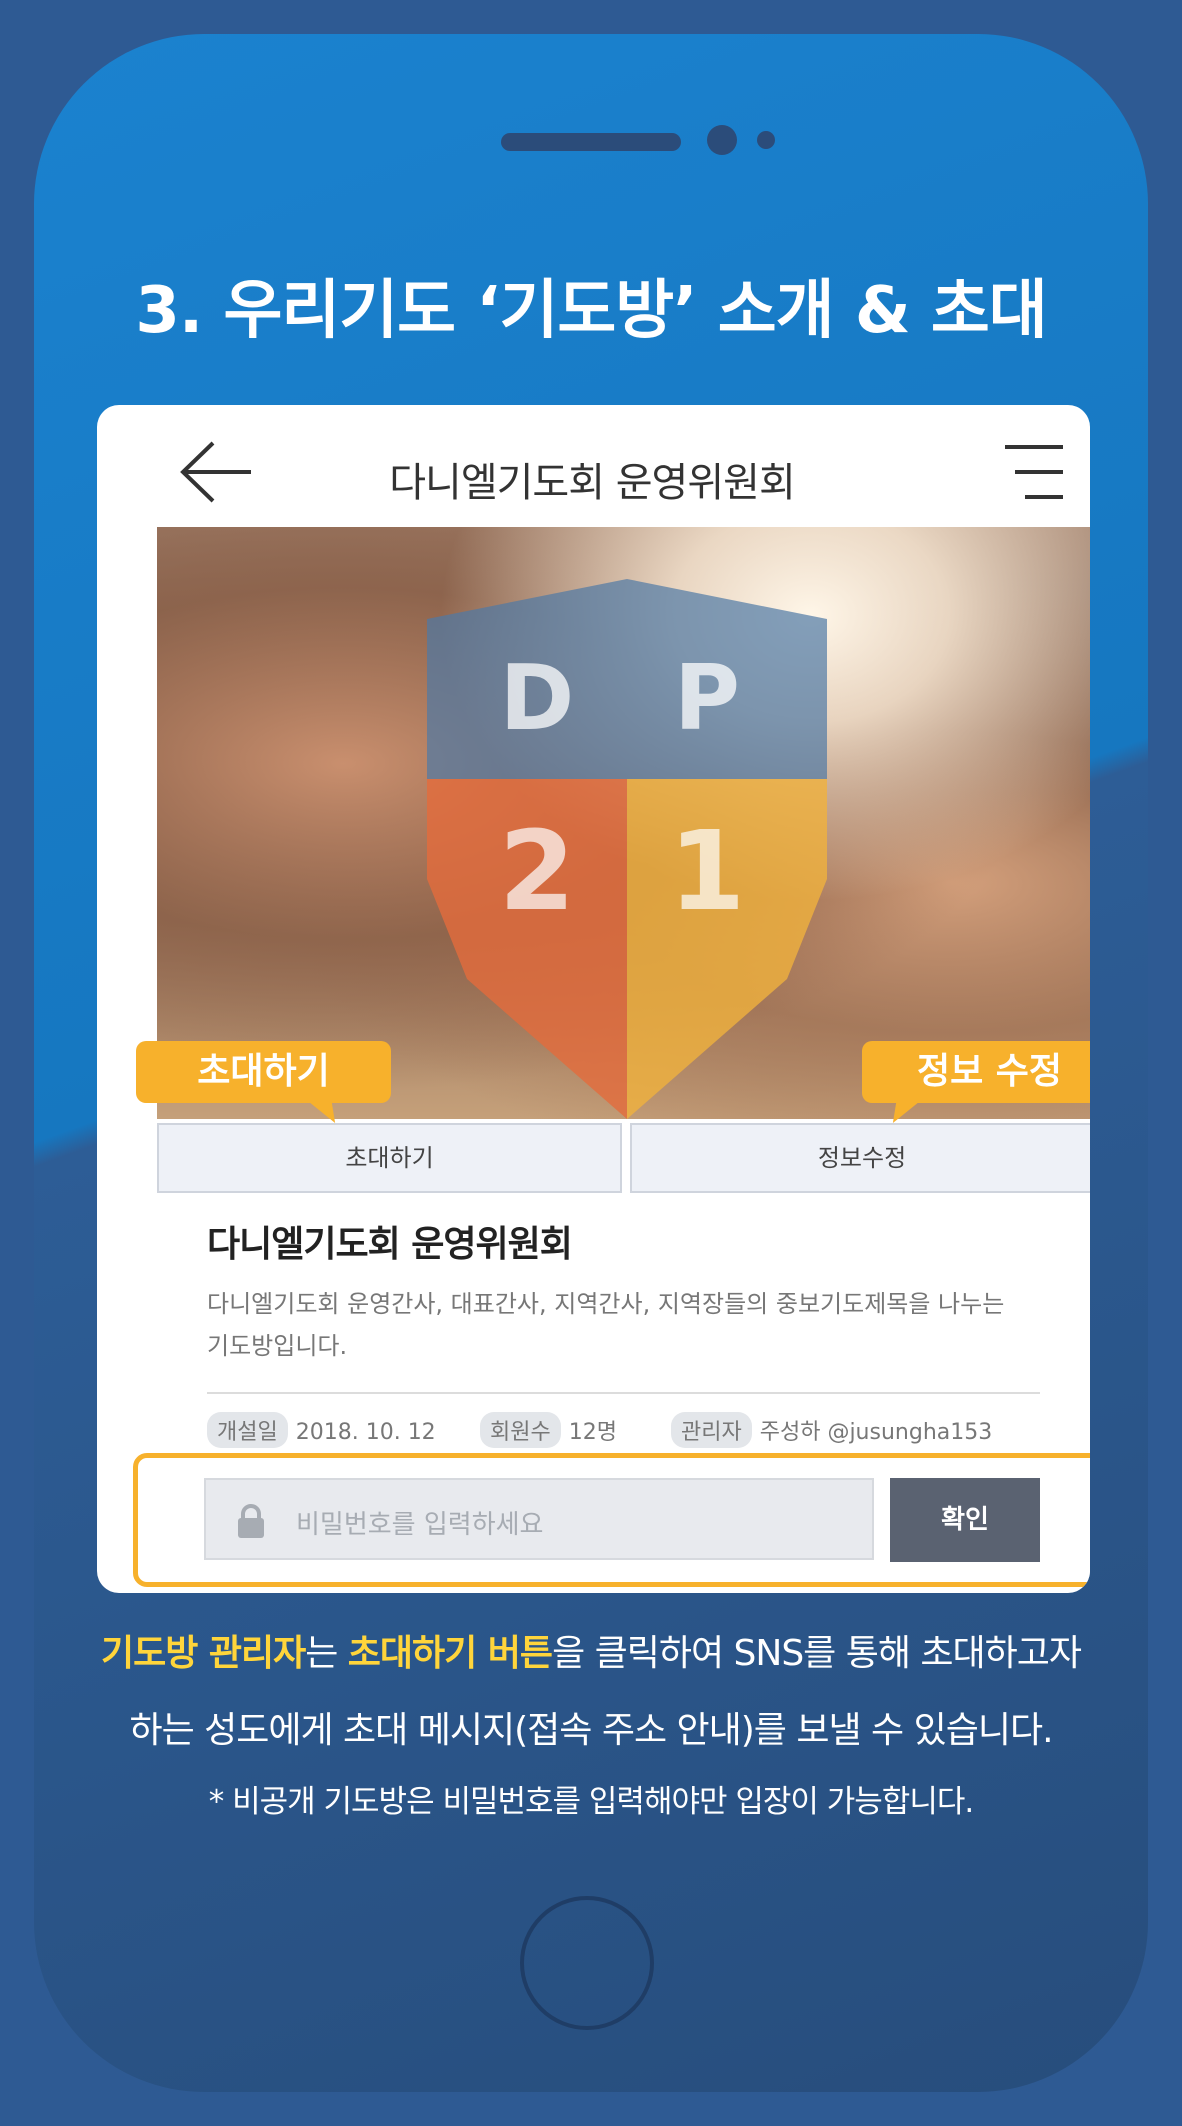  I want to click on caption-highlight-invite: 초대하기 버튼, so click(450, 1653).